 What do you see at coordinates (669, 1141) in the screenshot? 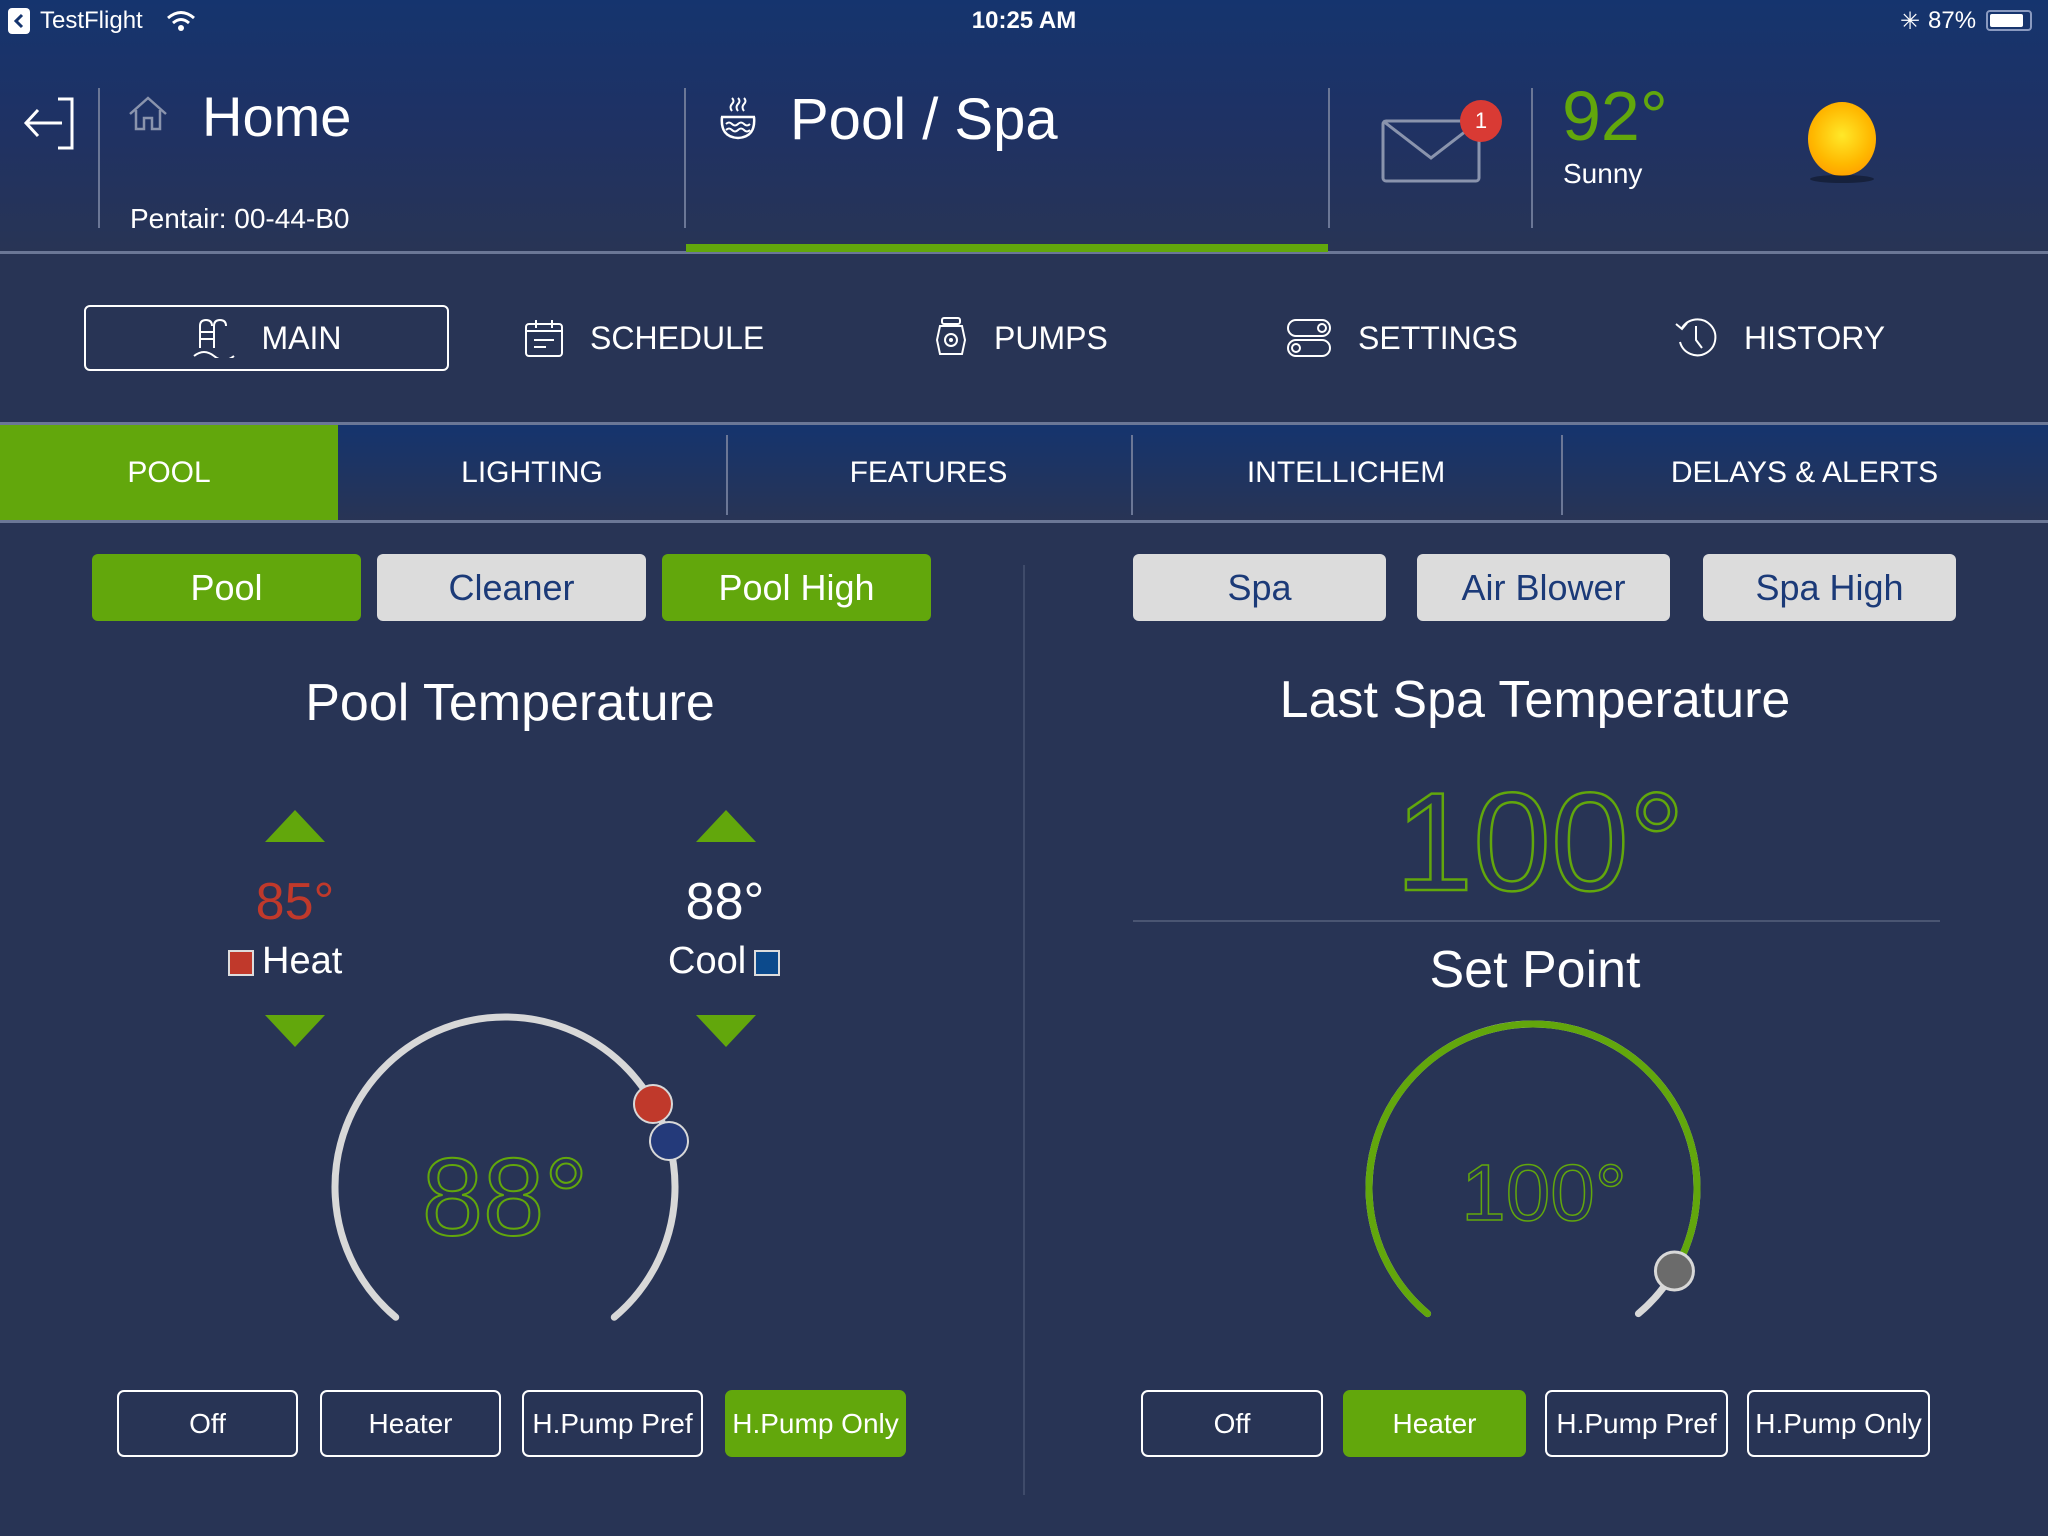
I see `cool-dial-handle` at bounding box center [669, 1141].